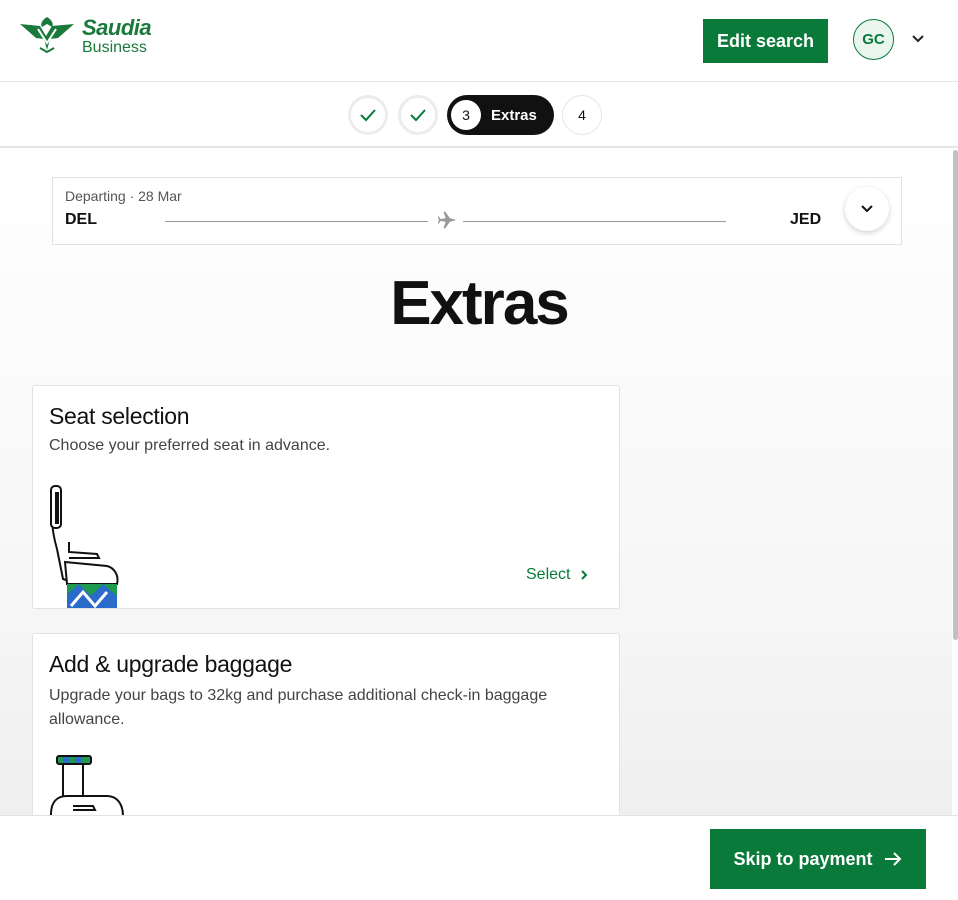 Image resolution: width=958 pixels, height=900 pixels. What do you see at coordinates (466, 115) in the screenshot?
I see `step-number: 3` at bounding box center [466, 115].